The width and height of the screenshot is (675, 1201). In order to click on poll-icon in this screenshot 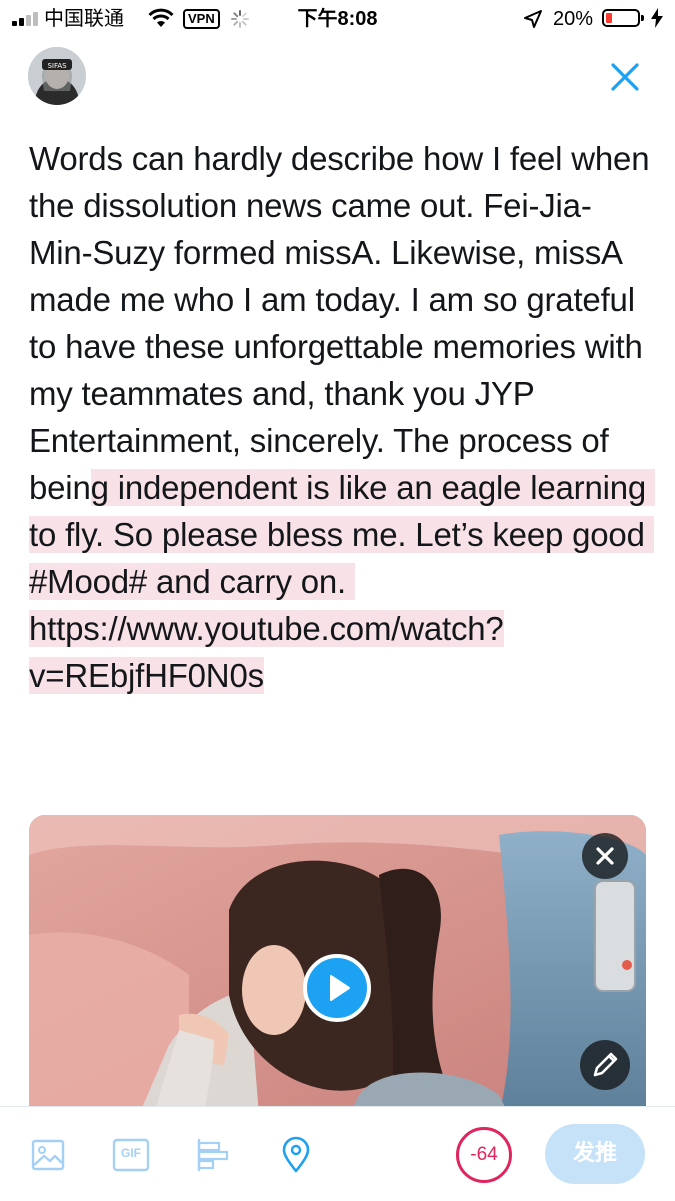, I will do `click(213, 1155)`.